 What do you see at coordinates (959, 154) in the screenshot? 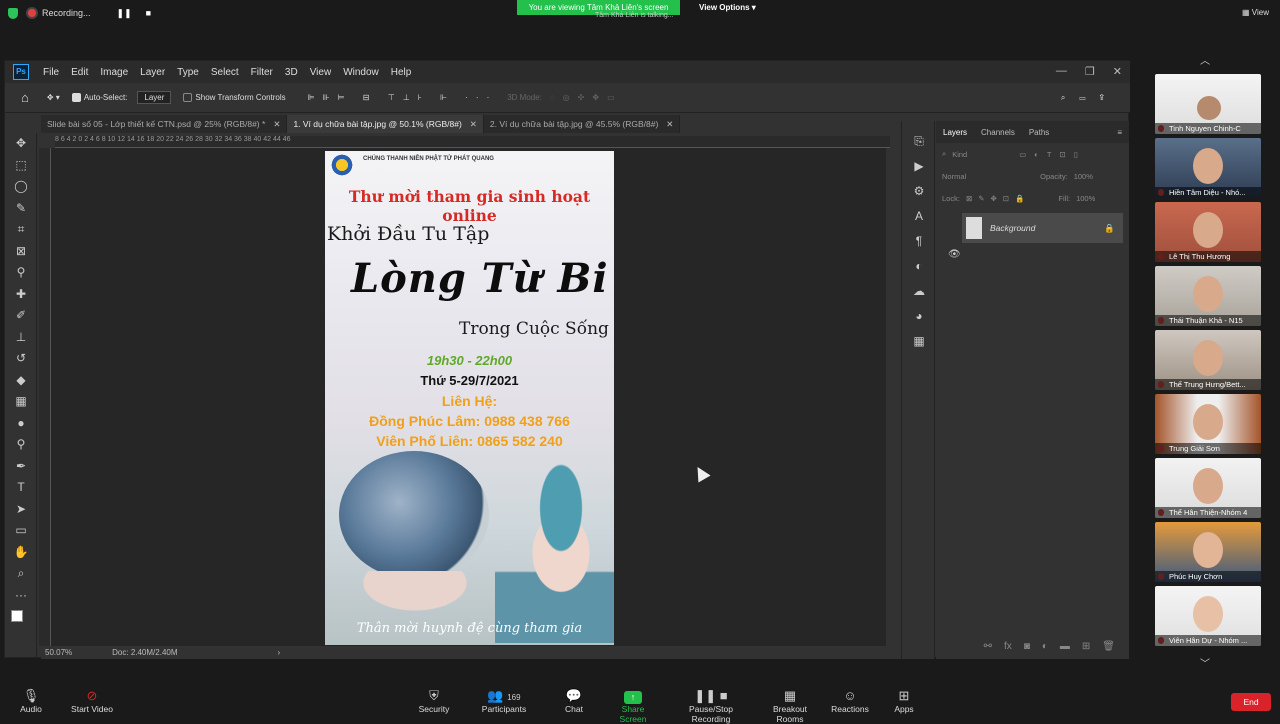
I see `kind-filter: Kind` at bounding box center [959, 154].